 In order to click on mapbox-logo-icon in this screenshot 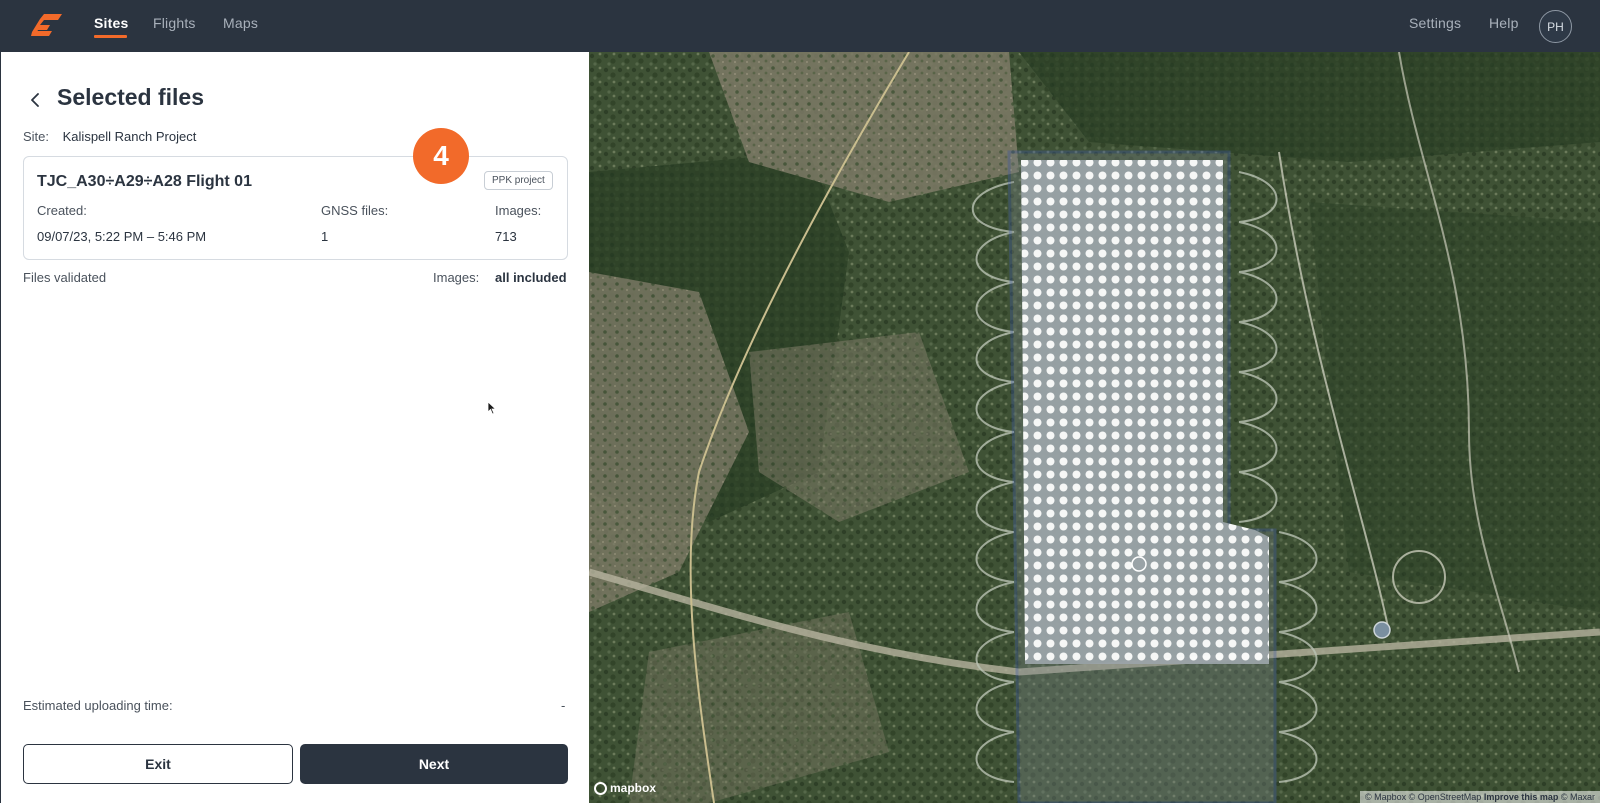, I will do `click(600, 788)`.